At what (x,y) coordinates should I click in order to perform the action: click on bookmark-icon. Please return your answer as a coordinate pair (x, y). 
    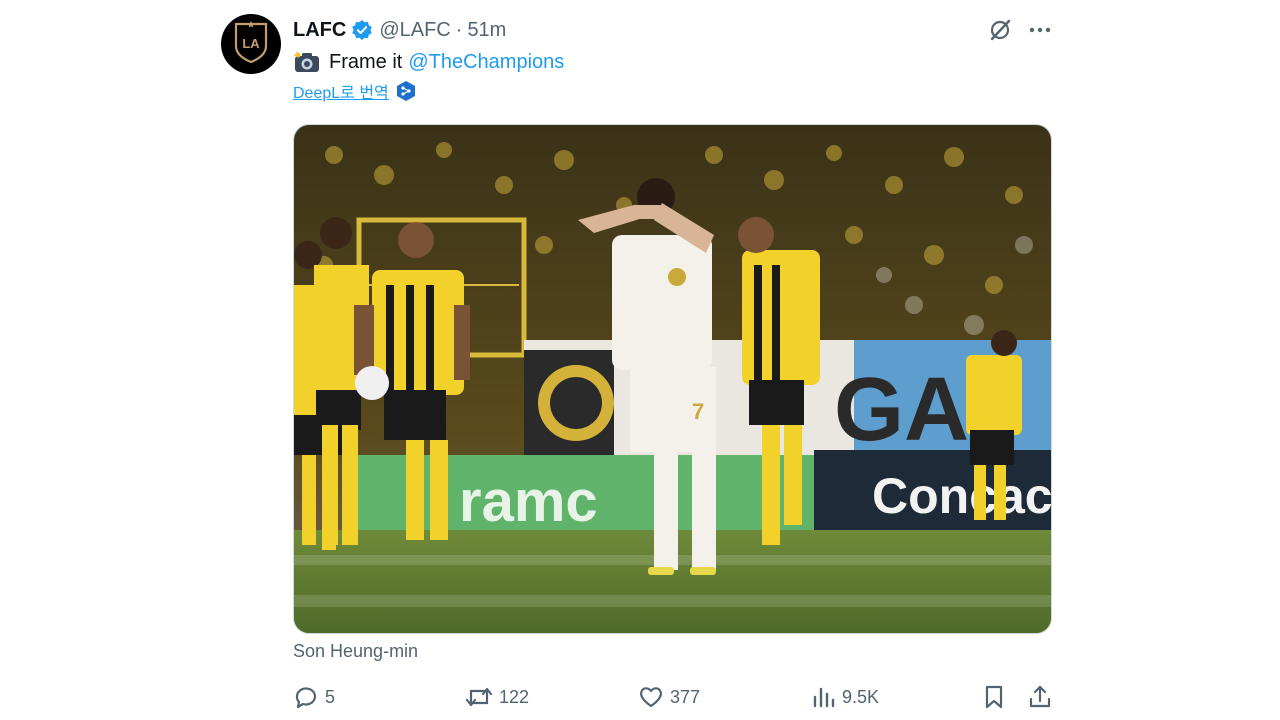
    Looking at the image, I should click on (994, 697).